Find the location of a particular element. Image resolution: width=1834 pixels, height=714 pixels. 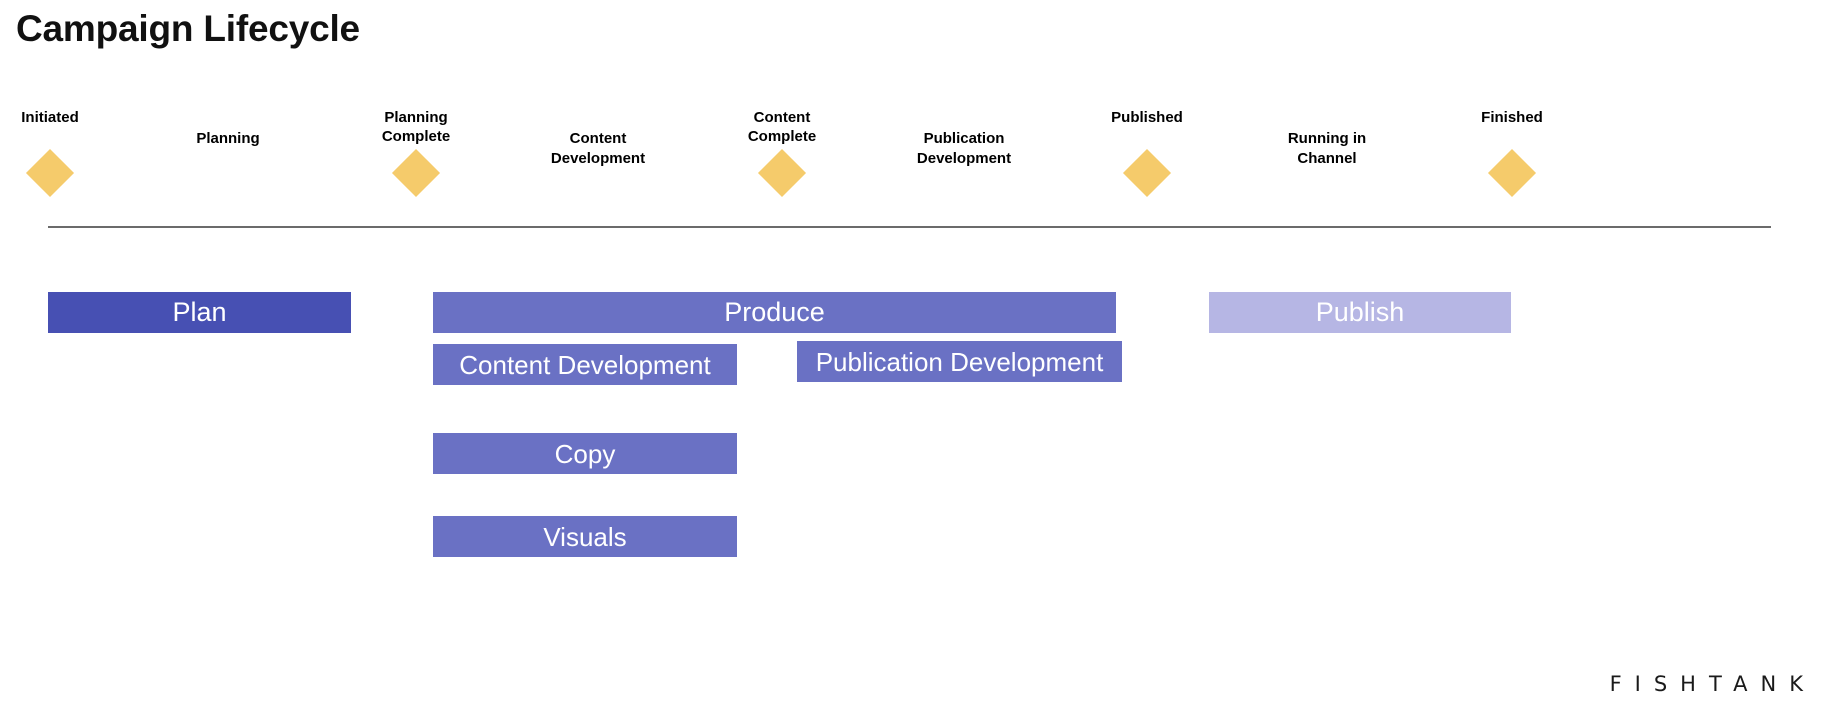

bar-label: Copy is located at coordinates (585, 453).